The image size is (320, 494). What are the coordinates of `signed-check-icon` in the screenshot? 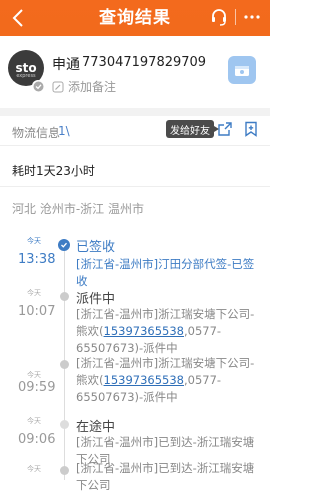 It's located at (64, 245).